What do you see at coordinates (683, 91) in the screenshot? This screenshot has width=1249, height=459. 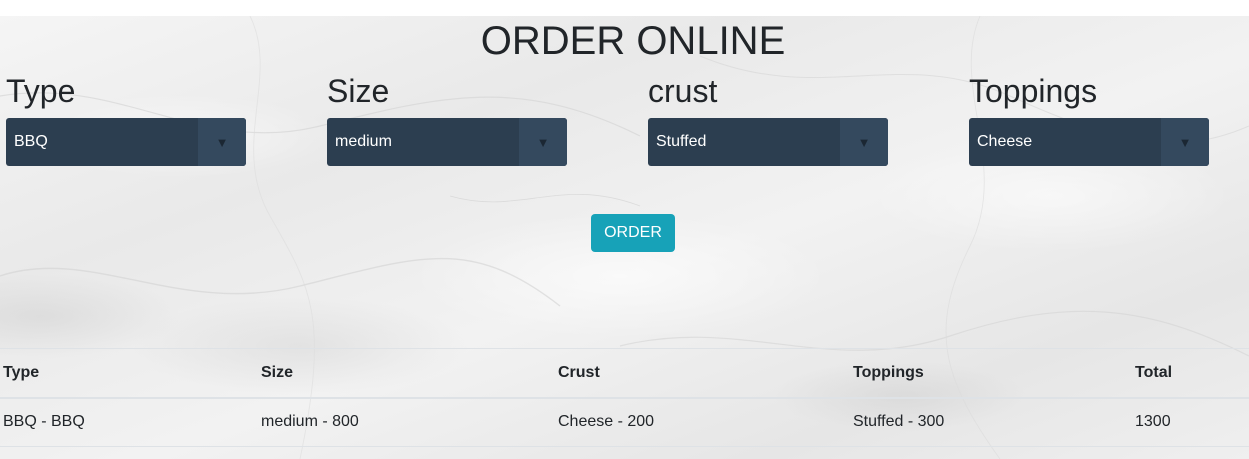 I see `crust-label: crust` at bounding box center [683, 91].